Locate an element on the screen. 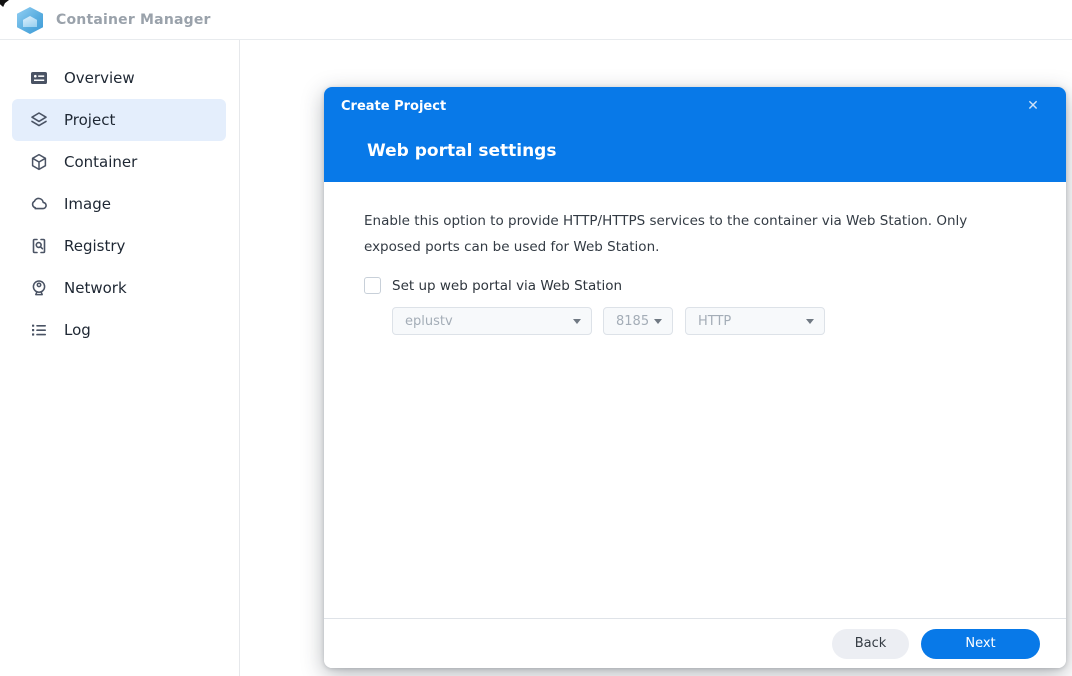 Image resolution: width=1072 pixels, height=676 pixels. sidebar-item-label: Registry is located at coordinates (95, 246).